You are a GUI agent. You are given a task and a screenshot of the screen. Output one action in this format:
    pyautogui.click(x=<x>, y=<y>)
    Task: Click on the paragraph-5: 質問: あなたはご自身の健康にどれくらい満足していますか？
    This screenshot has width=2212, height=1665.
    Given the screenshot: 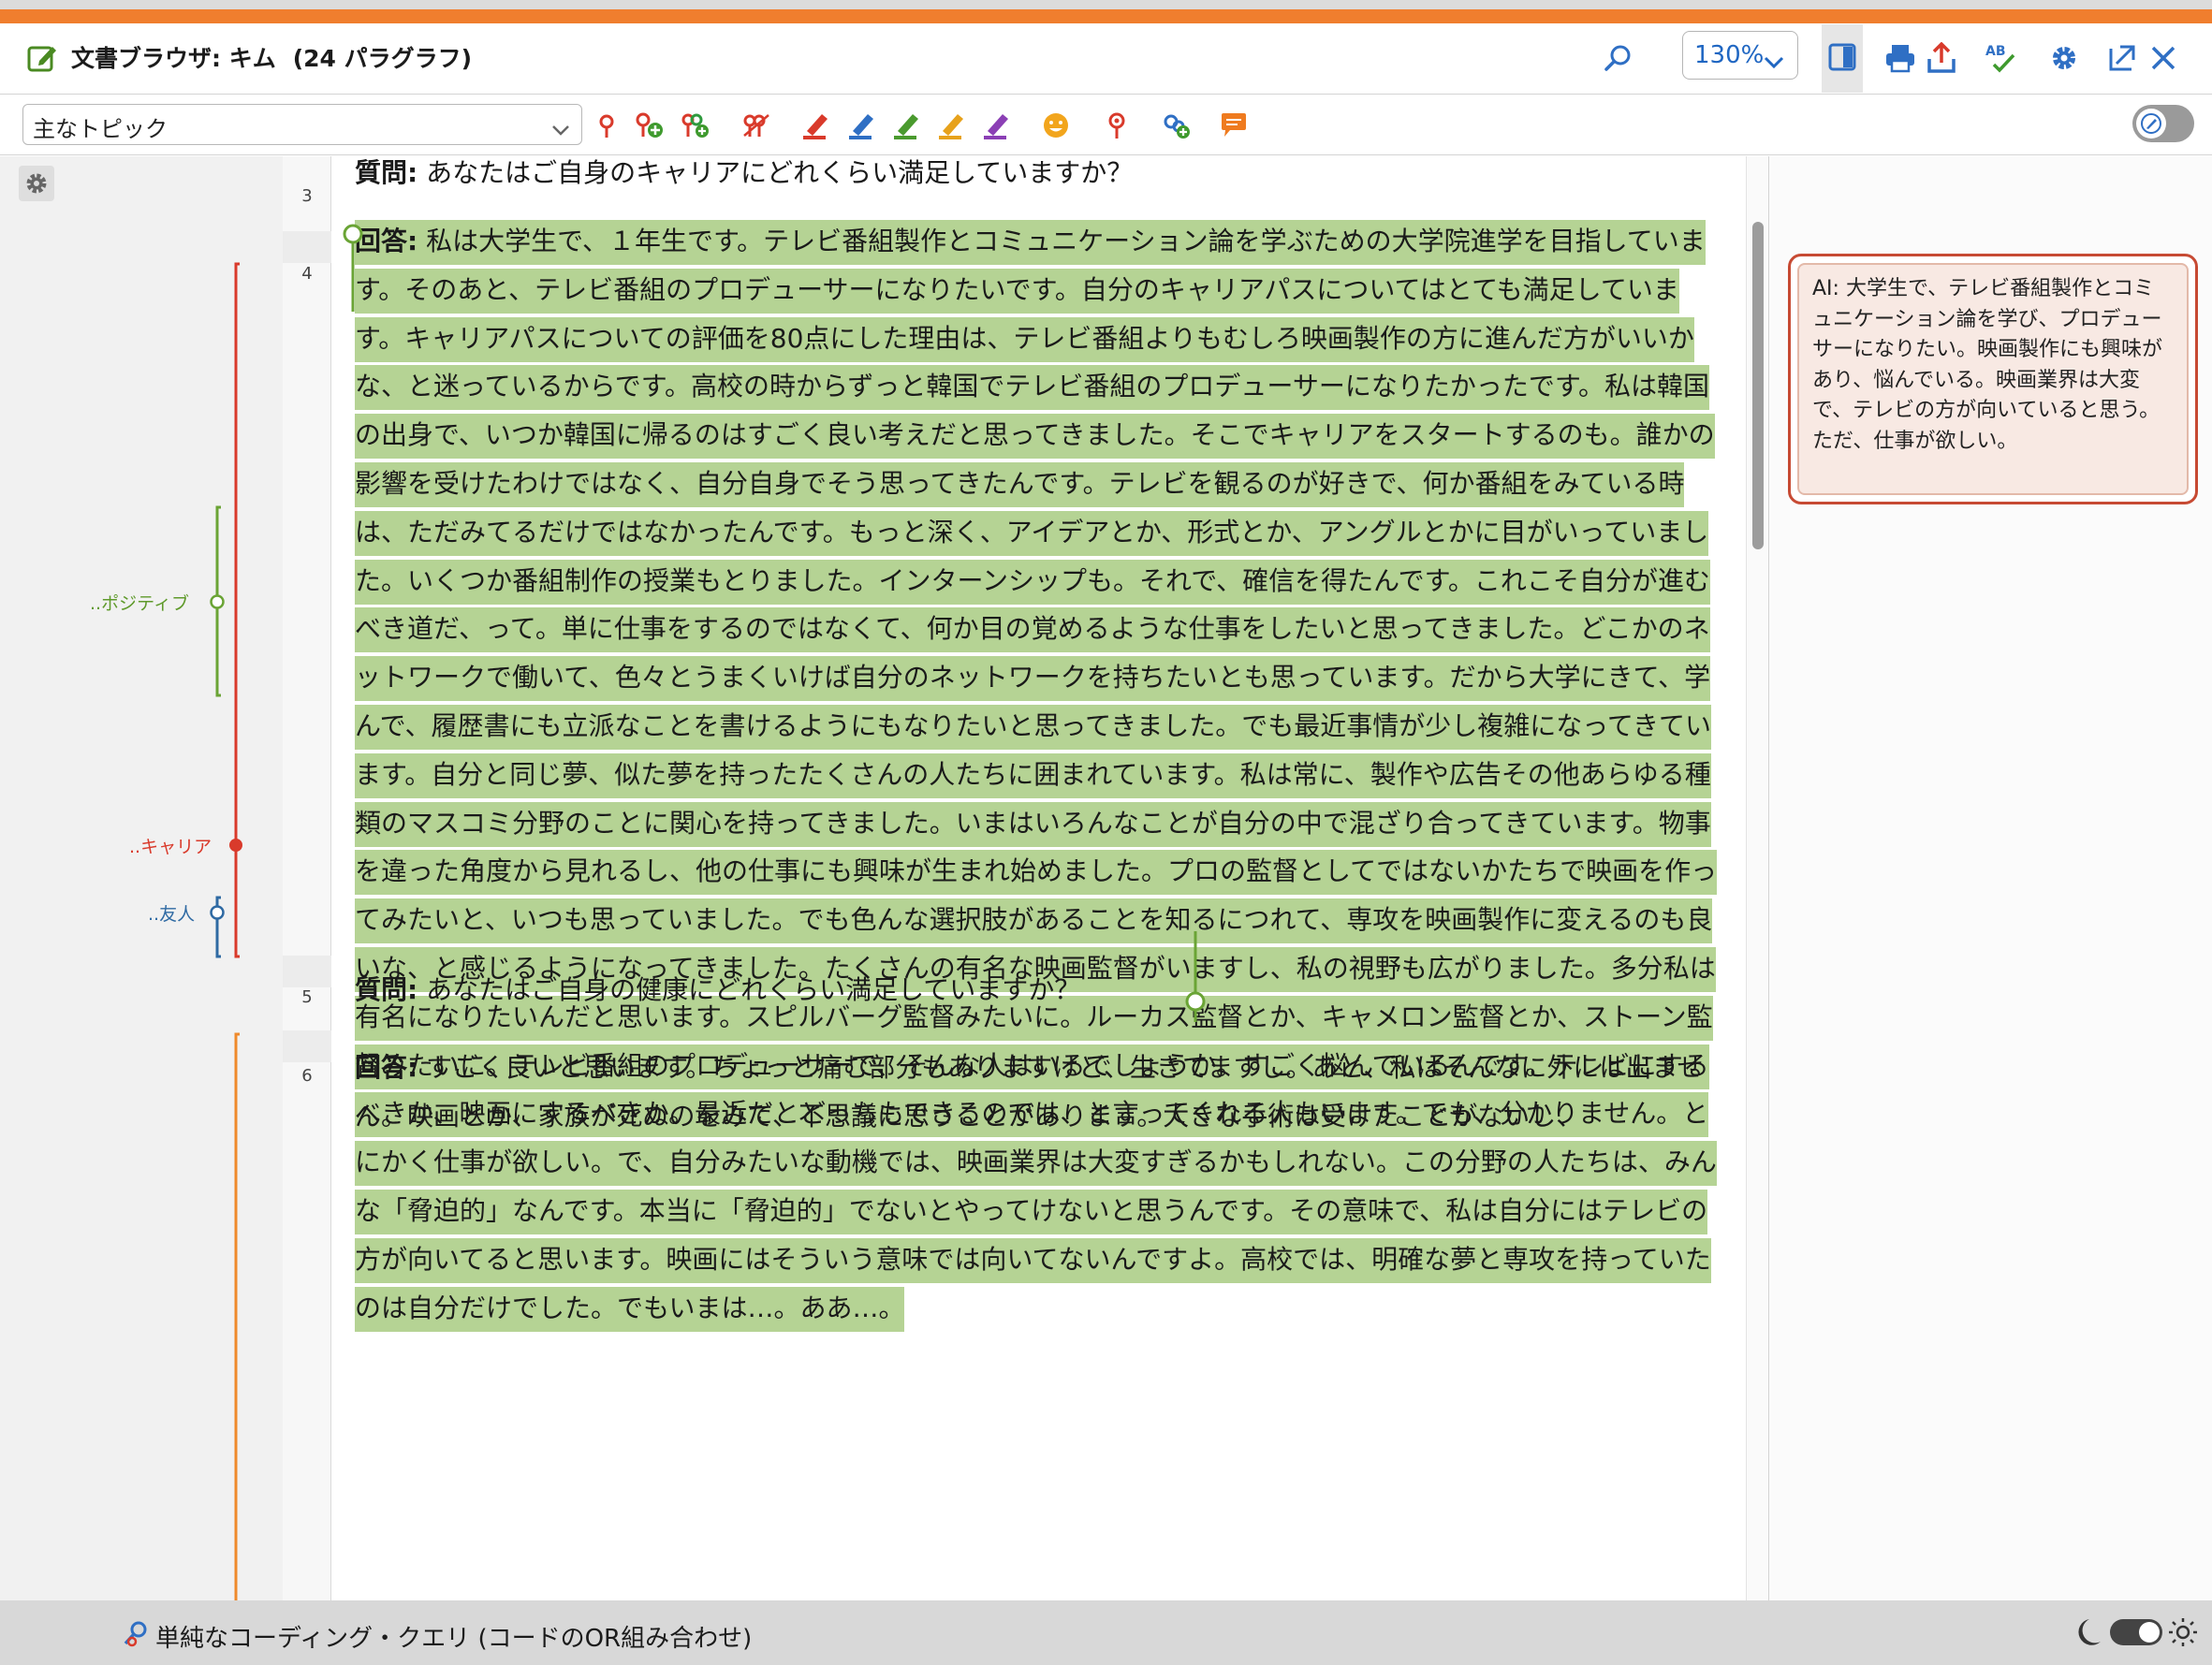 What is the action you would take?
    pyautogui.click(x=1038, y=990)
    